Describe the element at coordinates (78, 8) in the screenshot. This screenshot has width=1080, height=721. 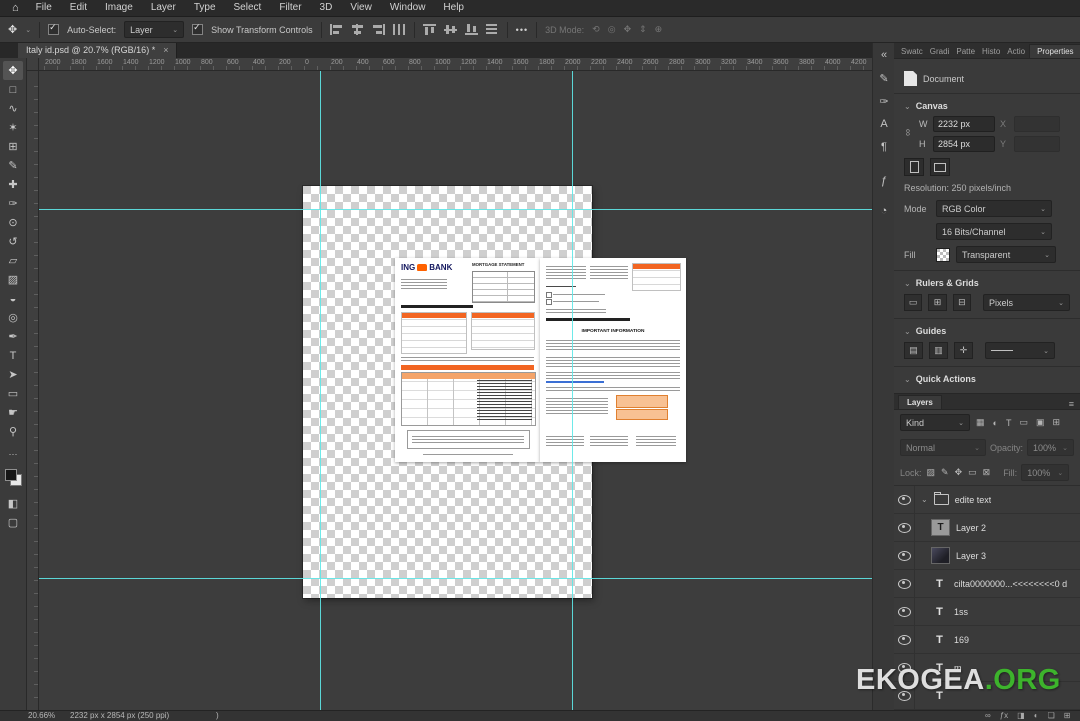
I see `menu-edit: Edit` at that location.